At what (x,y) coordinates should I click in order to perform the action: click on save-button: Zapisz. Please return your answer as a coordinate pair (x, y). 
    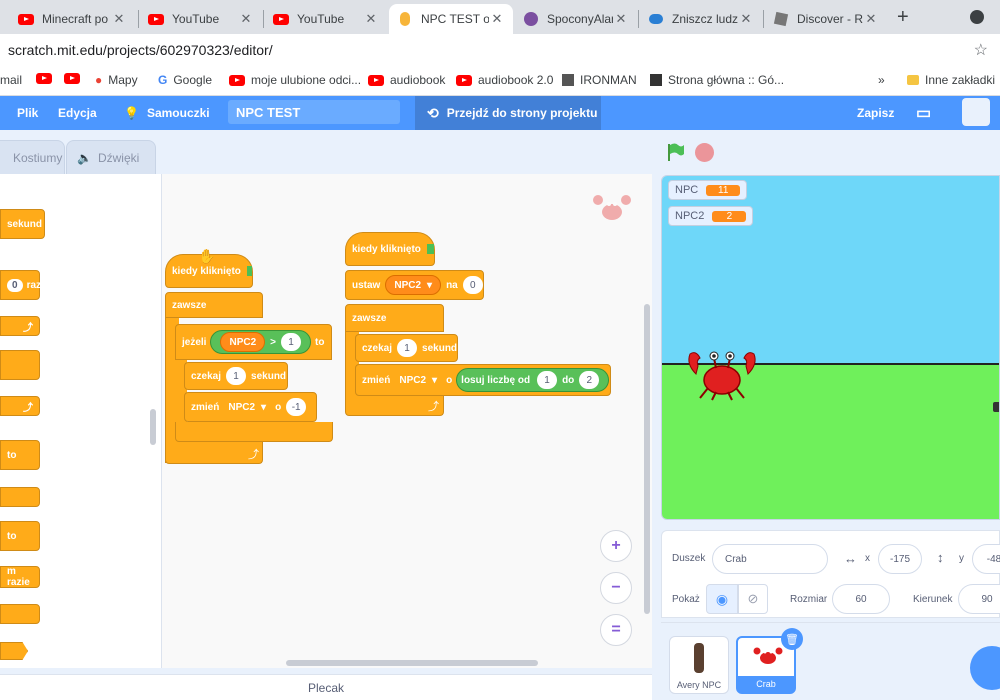
    Looking at the image, I should click on (875, 113).